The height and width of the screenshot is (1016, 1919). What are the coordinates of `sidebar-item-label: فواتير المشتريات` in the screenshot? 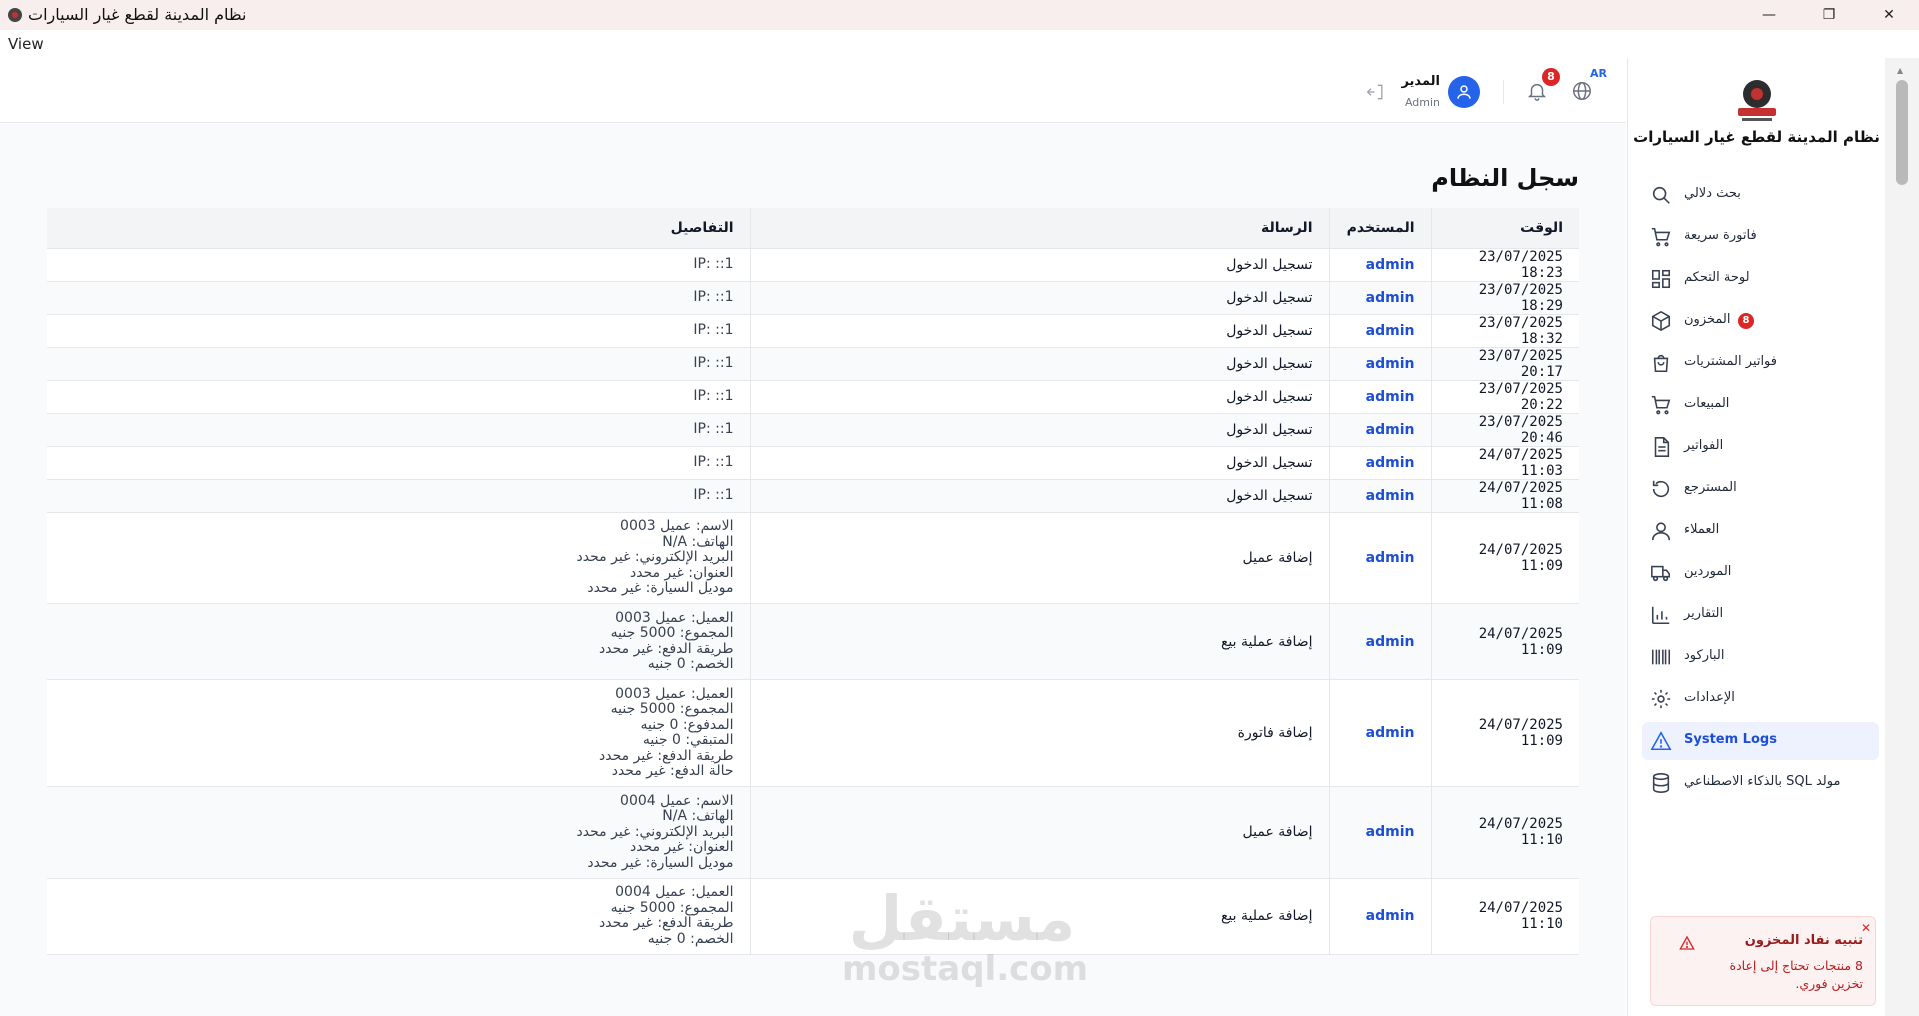 It's located at (1730, 361).